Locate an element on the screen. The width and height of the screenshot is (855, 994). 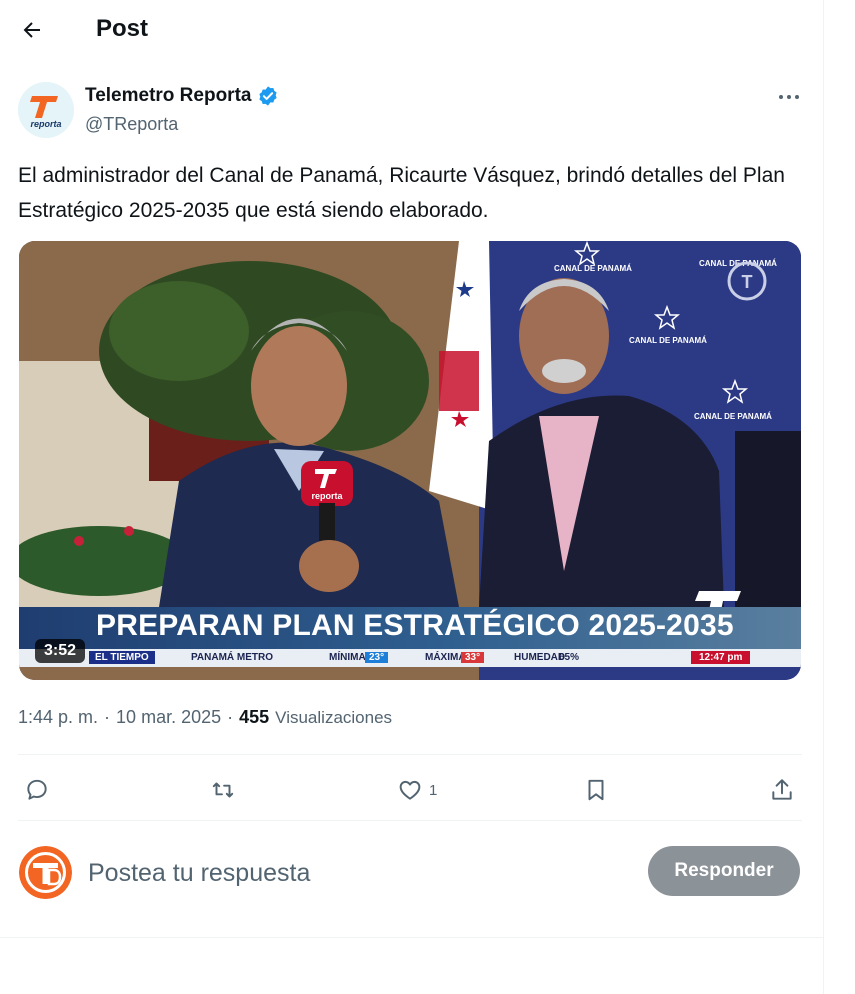
svg-text: T is located at coordinates (747, 282).